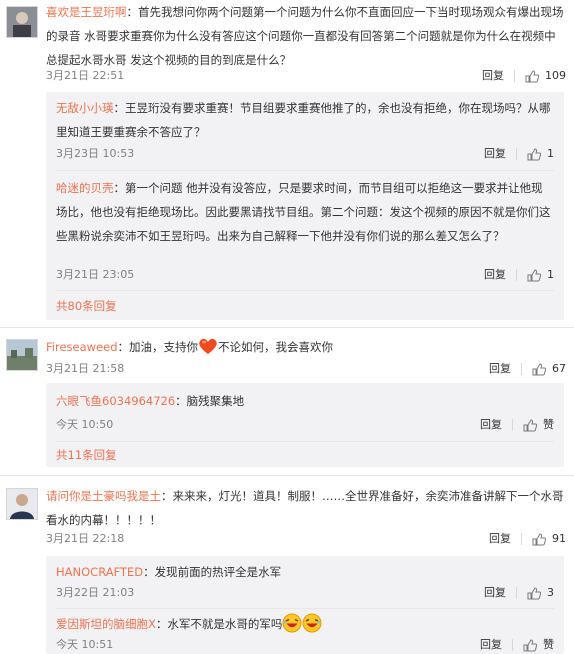 This screenshot has width=574, height=654. I want to click on username: Fireseaweed, so click(82, 347).